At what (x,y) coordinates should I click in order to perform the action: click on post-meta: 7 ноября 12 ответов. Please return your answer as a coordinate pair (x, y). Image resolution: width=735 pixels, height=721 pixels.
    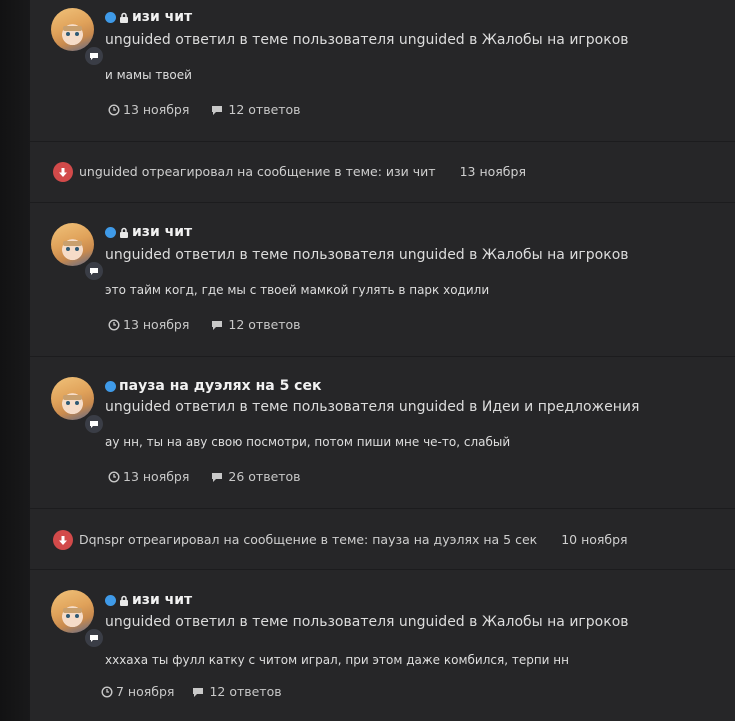
    Looking at the image, I should click on (202, 692).